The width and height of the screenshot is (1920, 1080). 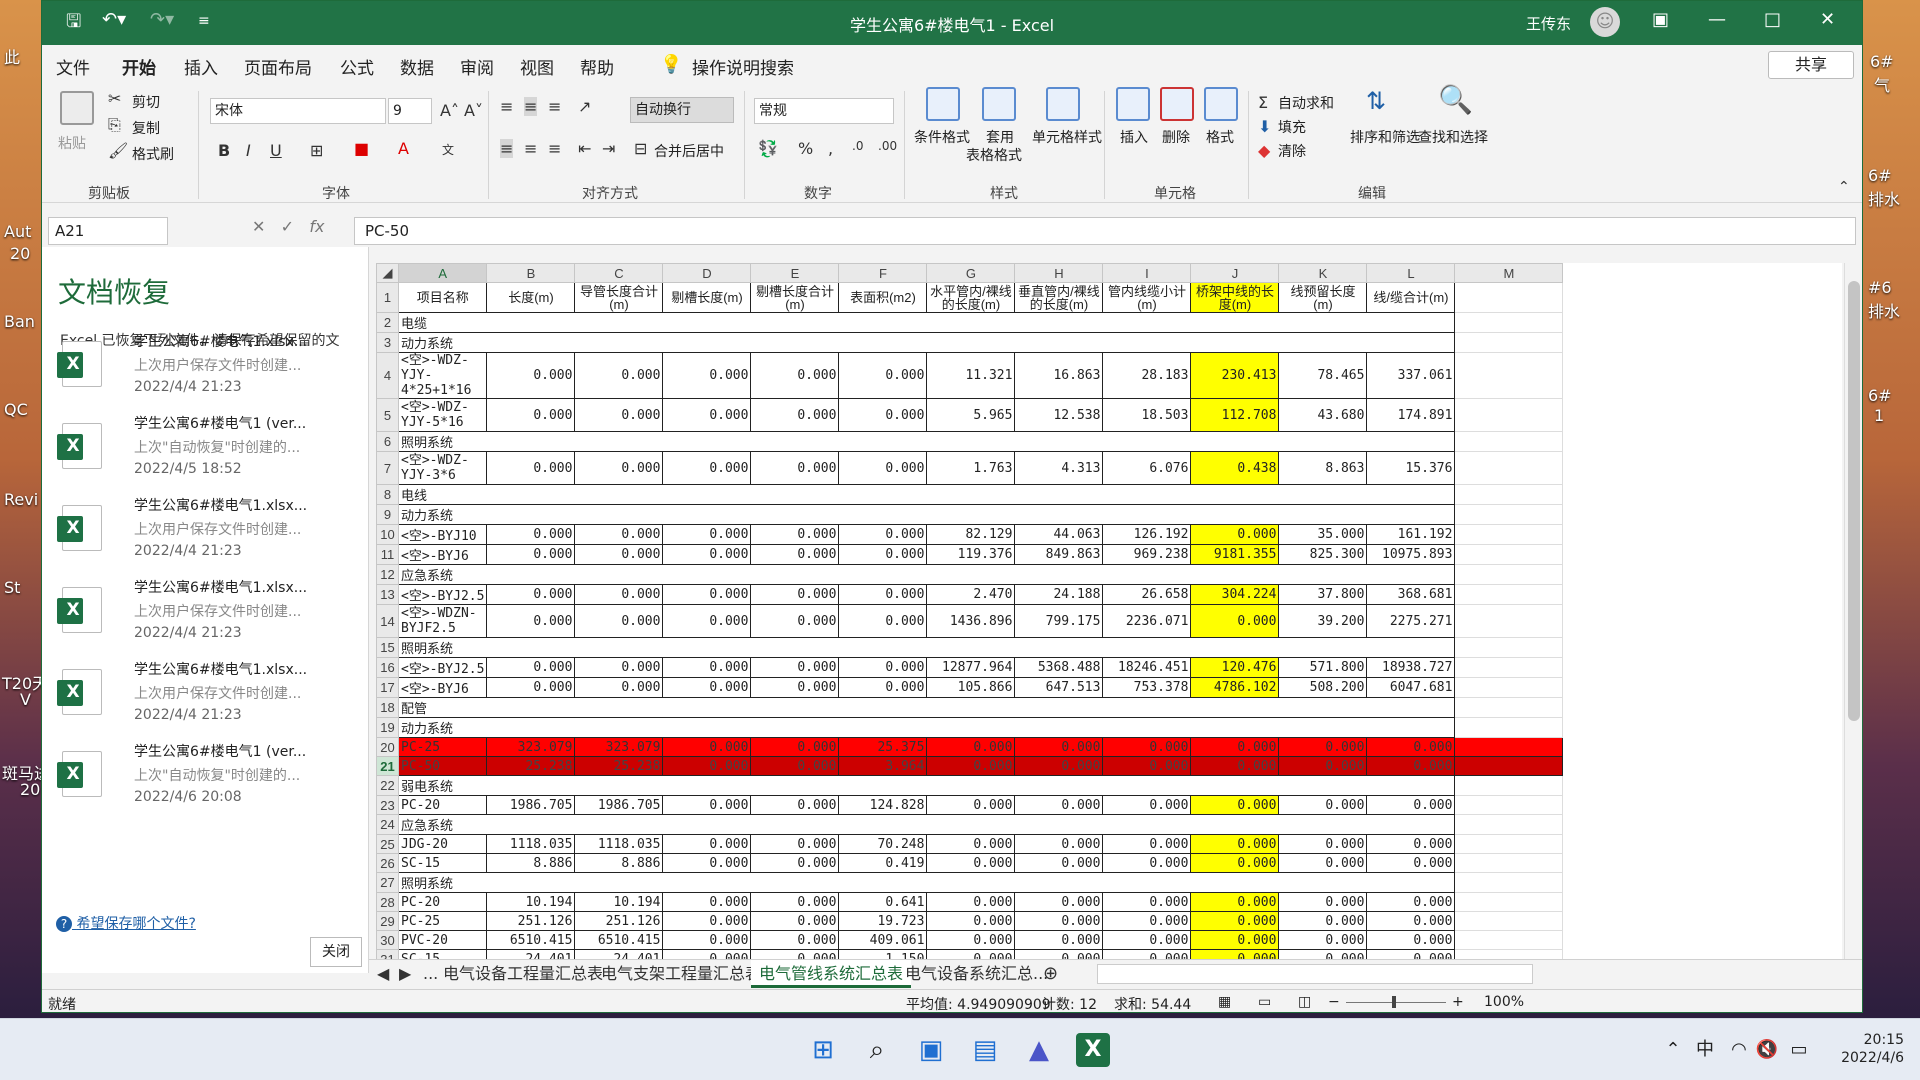 I want to click on clock: 20:15 2022/4/6, so click(x=1872, y=1049).